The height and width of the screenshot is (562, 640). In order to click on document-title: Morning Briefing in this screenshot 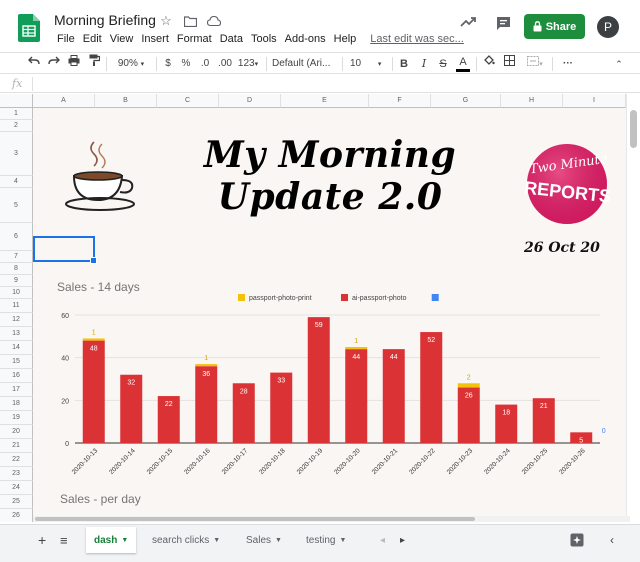, I will do `click(105, 20)`.